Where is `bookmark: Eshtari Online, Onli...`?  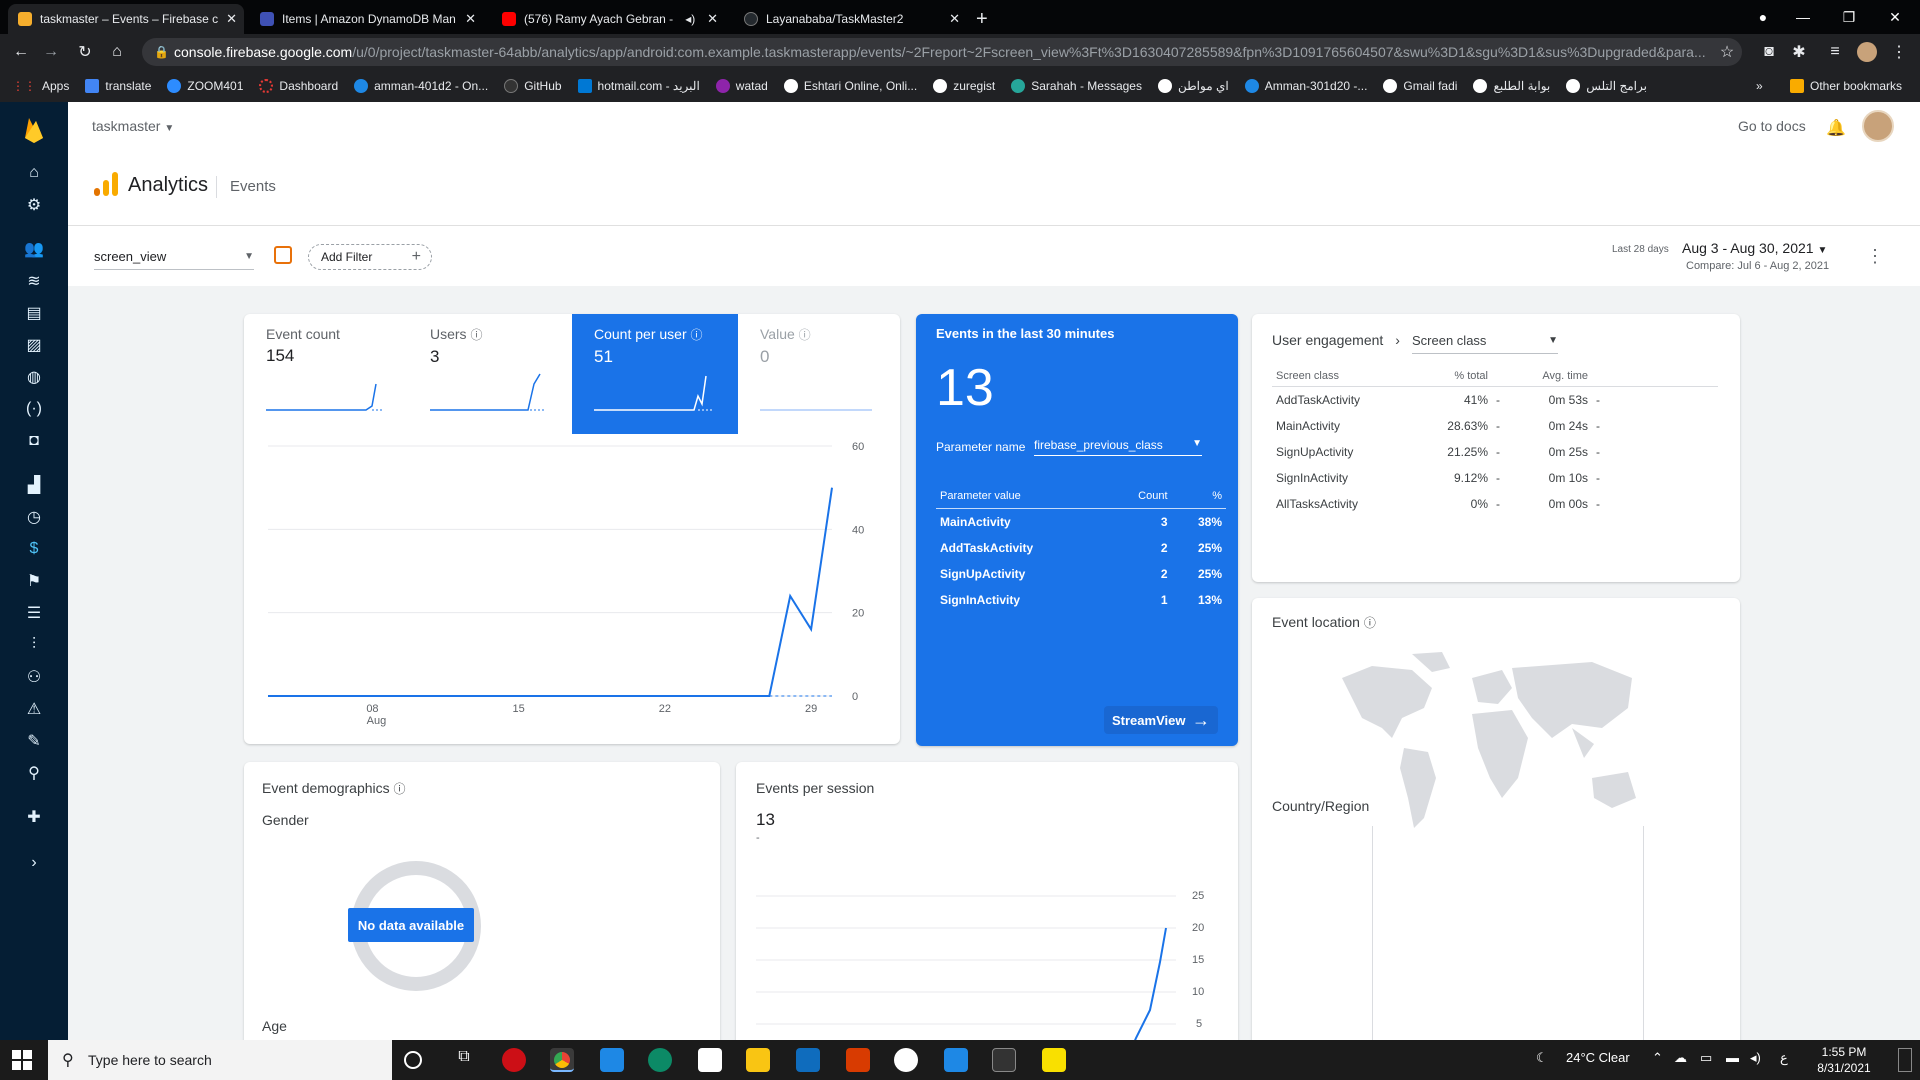 bookmark: Eshtari Online, Onli... is located at coordinates (850, 86).